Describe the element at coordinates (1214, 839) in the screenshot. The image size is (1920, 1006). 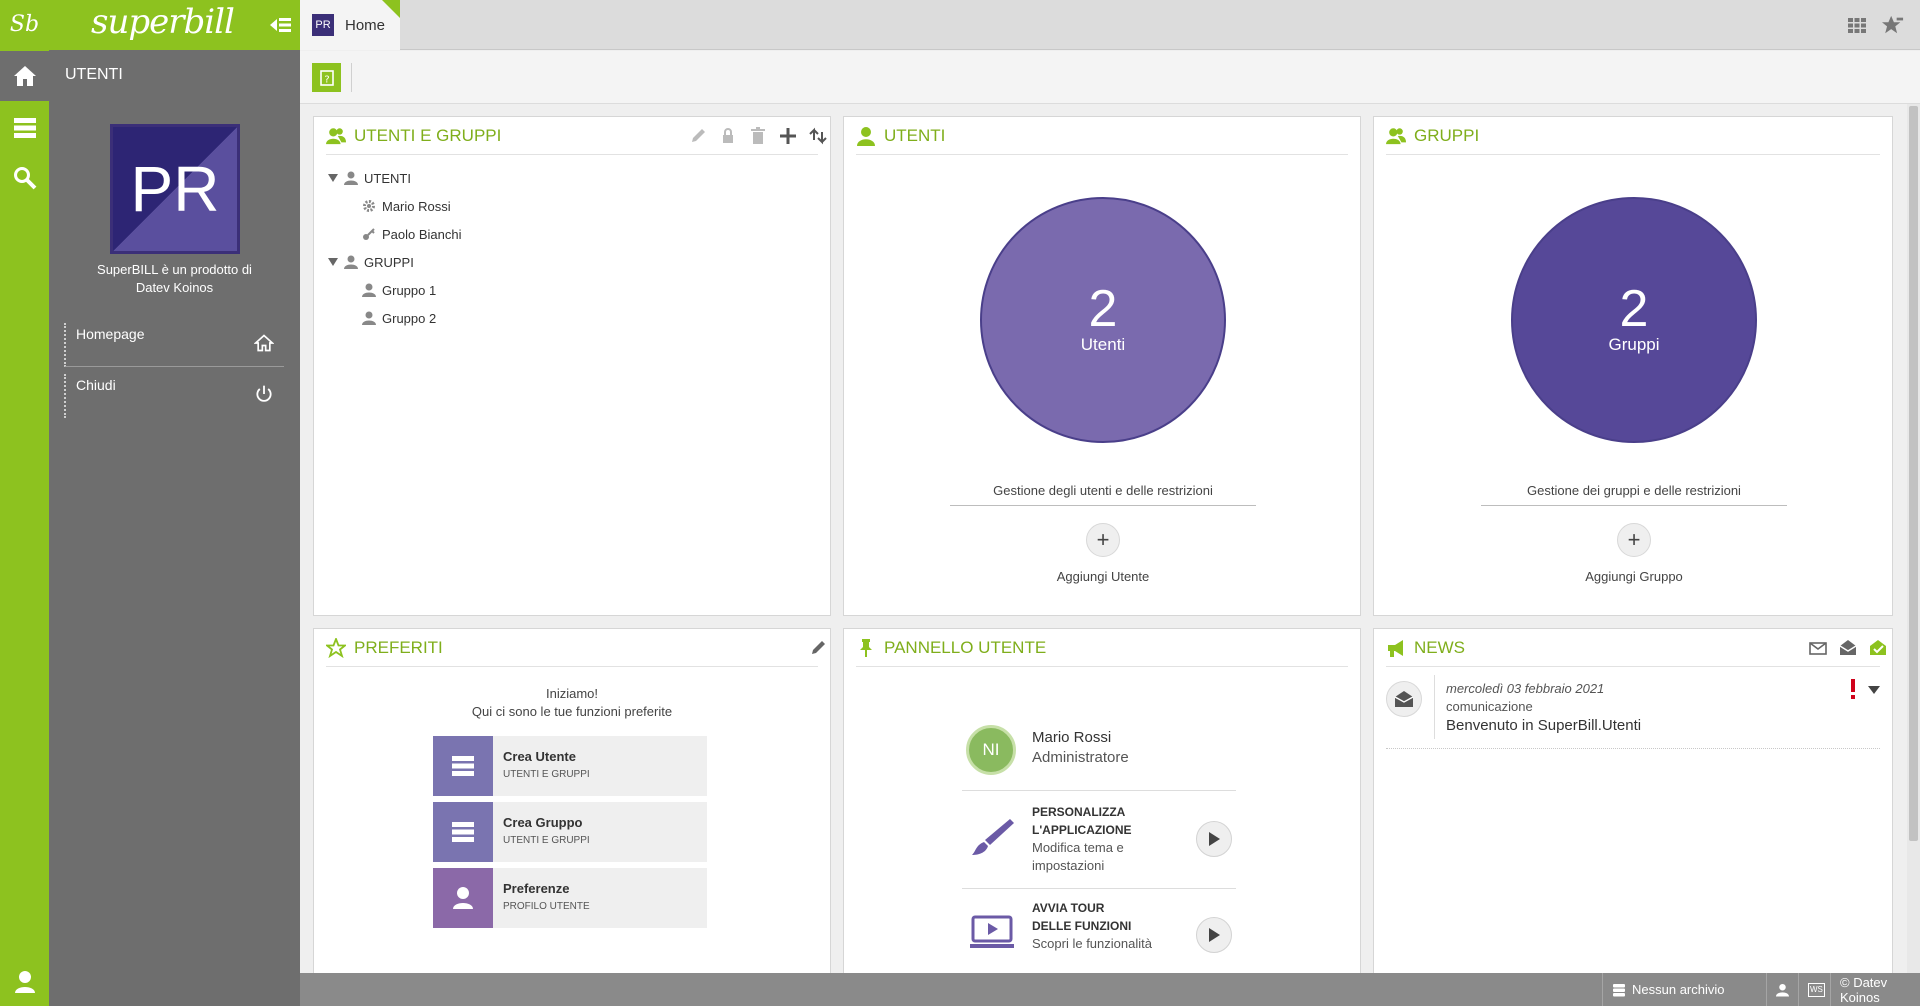
I see `customize-play-button` at that location.